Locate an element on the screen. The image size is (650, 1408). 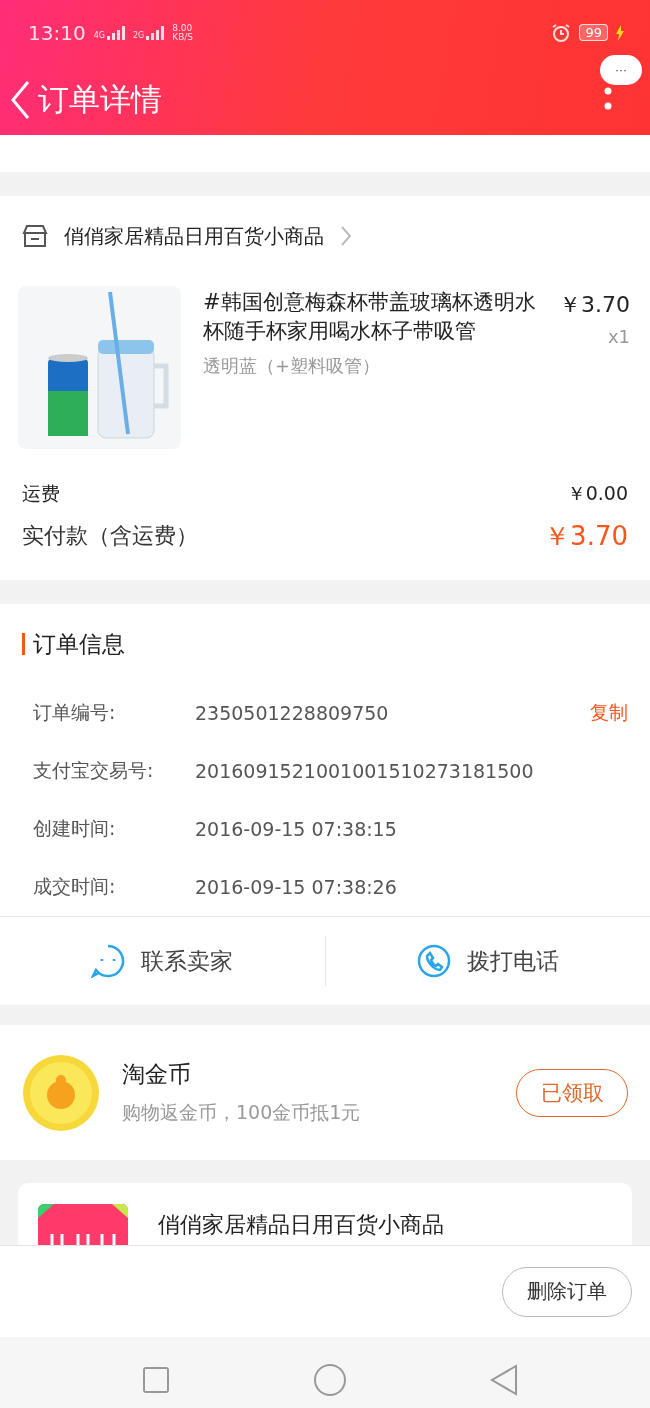
product-variant: 透明蓝（+塑料吸管） is located at coordinates (292, 366).